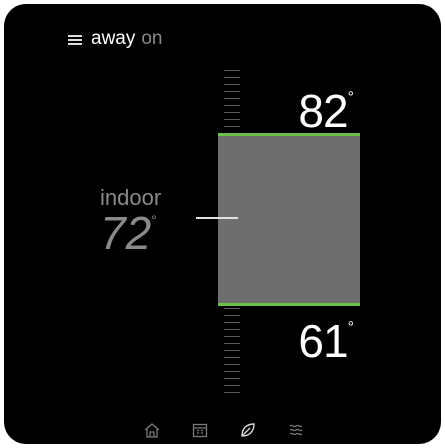  Describe the element at coordinates (296, 430) in the screenshot. I see `fan-icon` at that location.